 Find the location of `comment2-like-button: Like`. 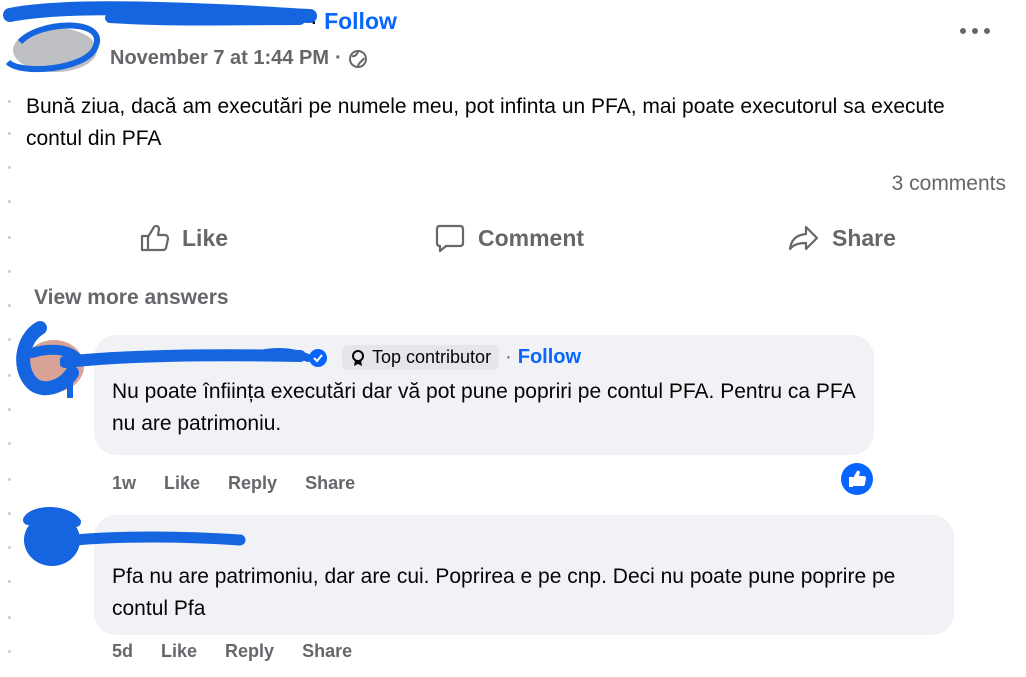

comment2-like-button: Like is located at coordinates (179, 651).